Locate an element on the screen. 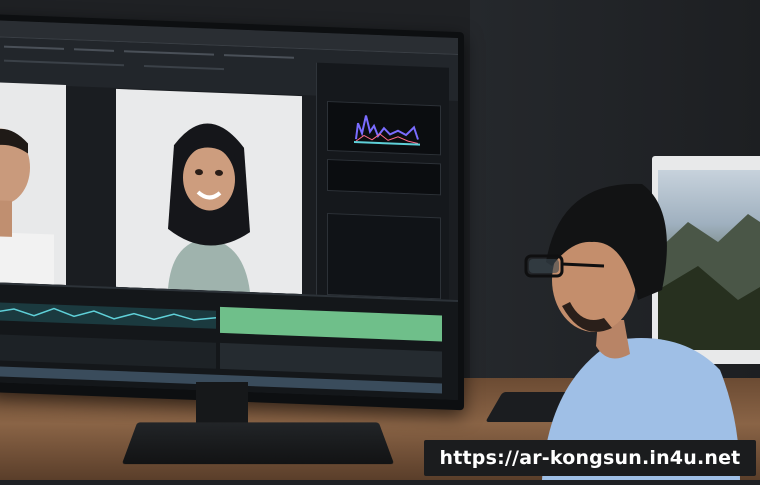 The image size is (760, 485). waveform-scope is located at coordinates (384, 128).